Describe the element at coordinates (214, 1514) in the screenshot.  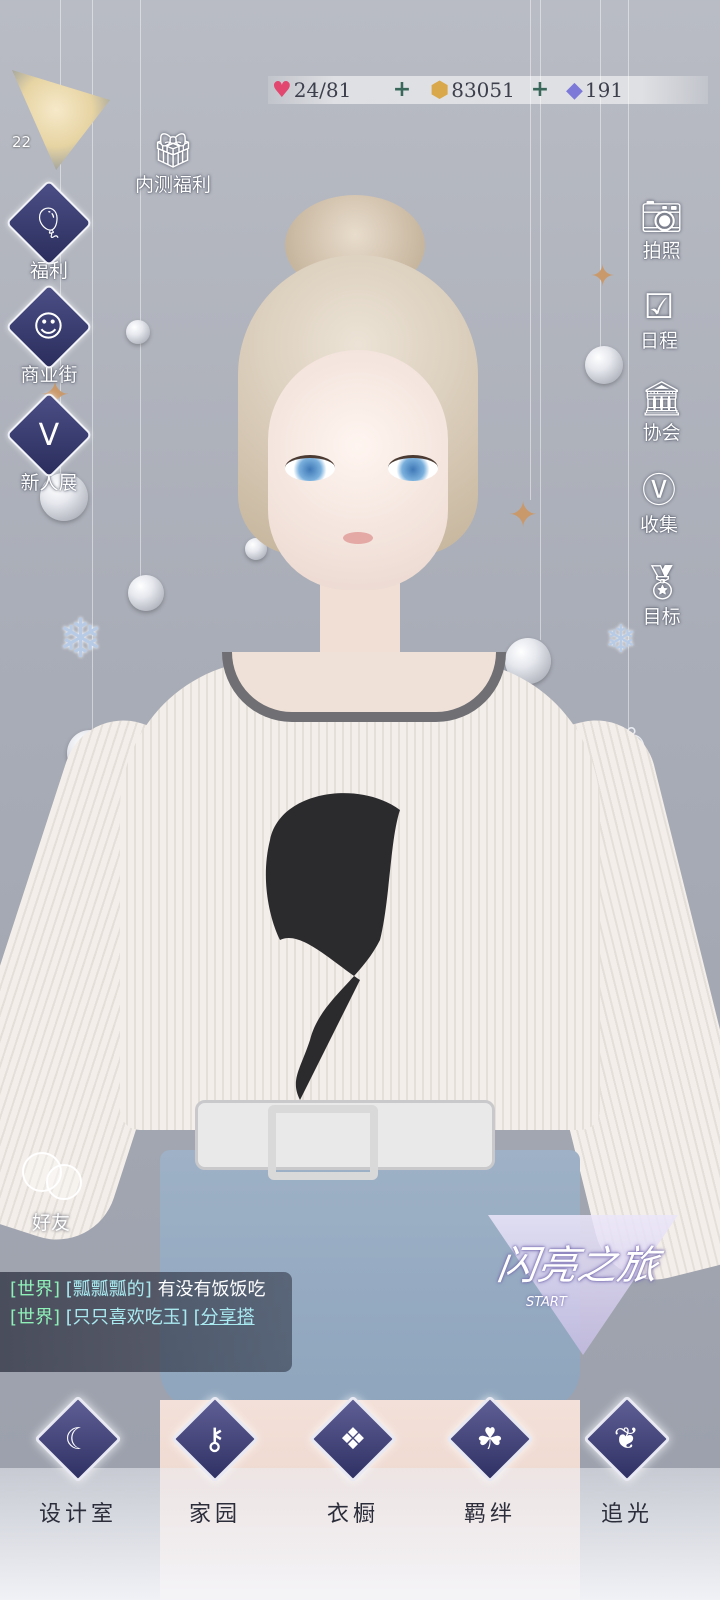
I see `tab-label: 家园` at that location.